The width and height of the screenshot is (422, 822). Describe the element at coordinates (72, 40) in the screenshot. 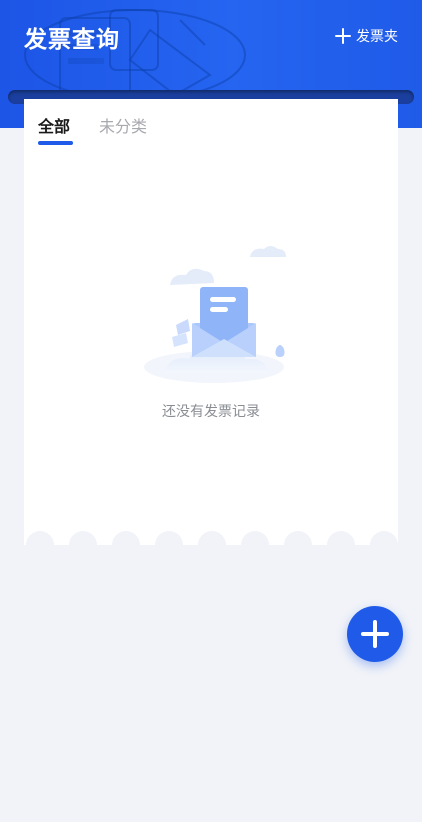

I see `page-title: 发票查询` at that location.